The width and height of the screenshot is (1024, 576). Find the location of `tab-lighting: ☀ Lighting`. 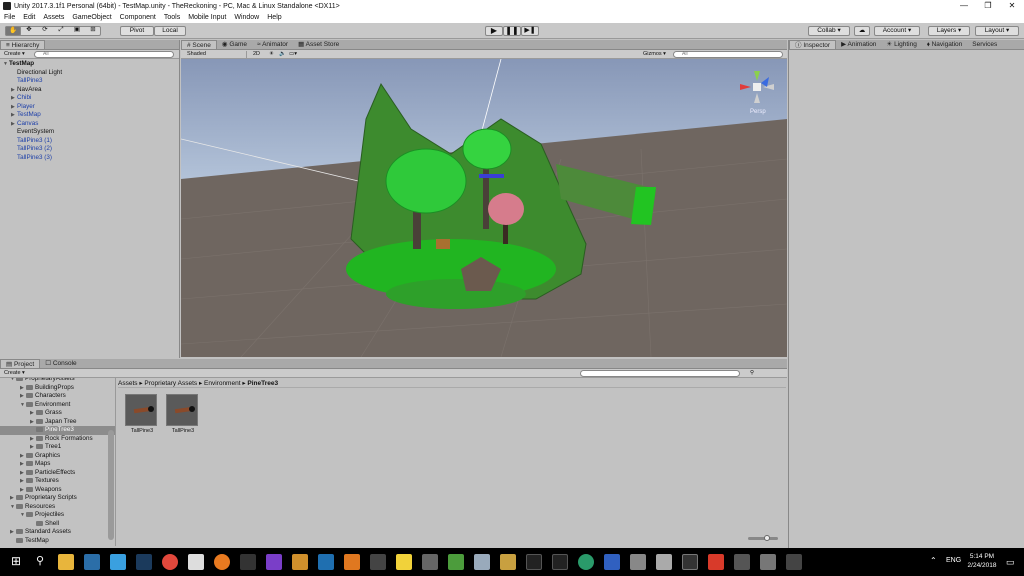

tab-lighting: ☀ Lighting is located at coordinates (901, 44).